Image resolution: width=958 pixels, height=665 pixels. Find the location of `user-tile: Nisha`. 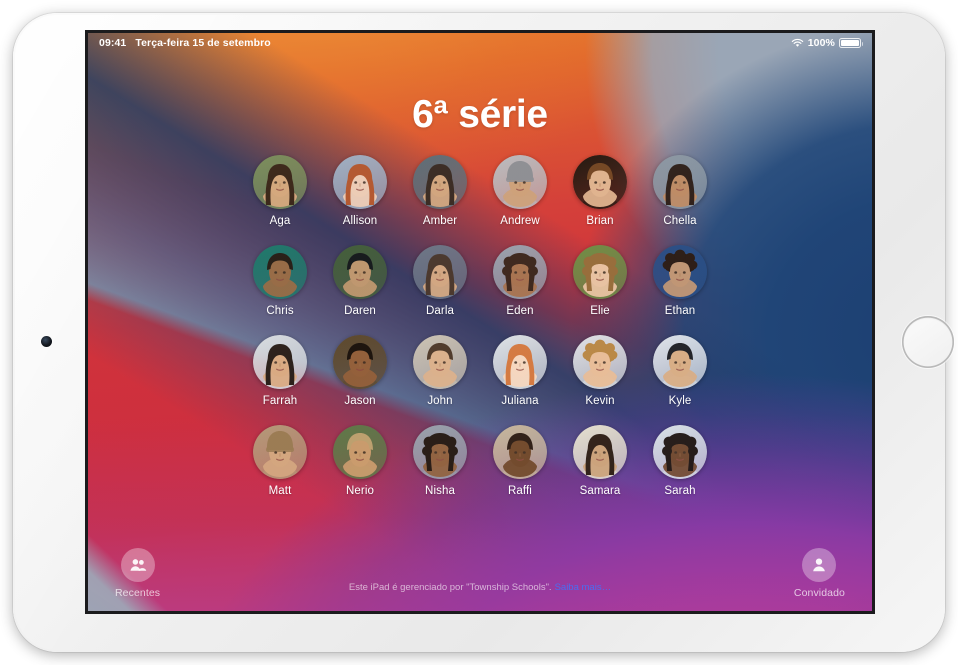

user-tile: Nisha is located at coordinates (440, 461).